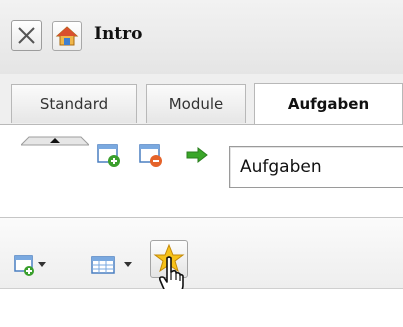  I want to click on tab-aufgaben: Aufgaben, so click(328, 103).